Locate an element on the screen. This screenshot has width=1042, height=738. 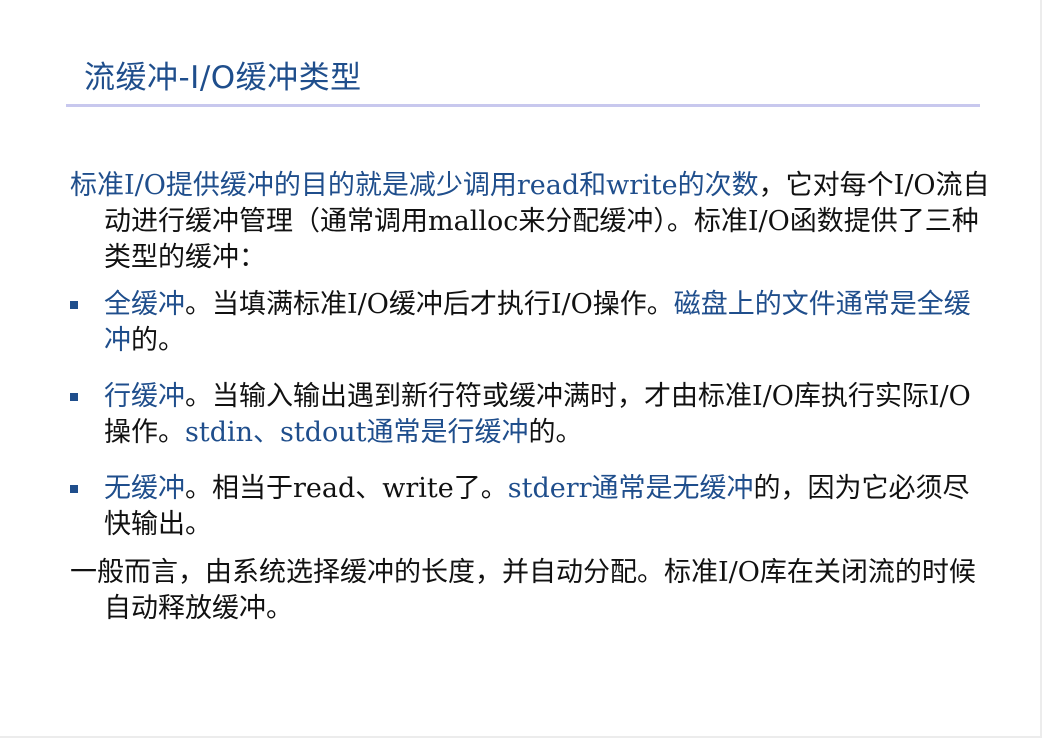
bullet-text: 。相当于read、write了。 is located at coordinates (346, 488).